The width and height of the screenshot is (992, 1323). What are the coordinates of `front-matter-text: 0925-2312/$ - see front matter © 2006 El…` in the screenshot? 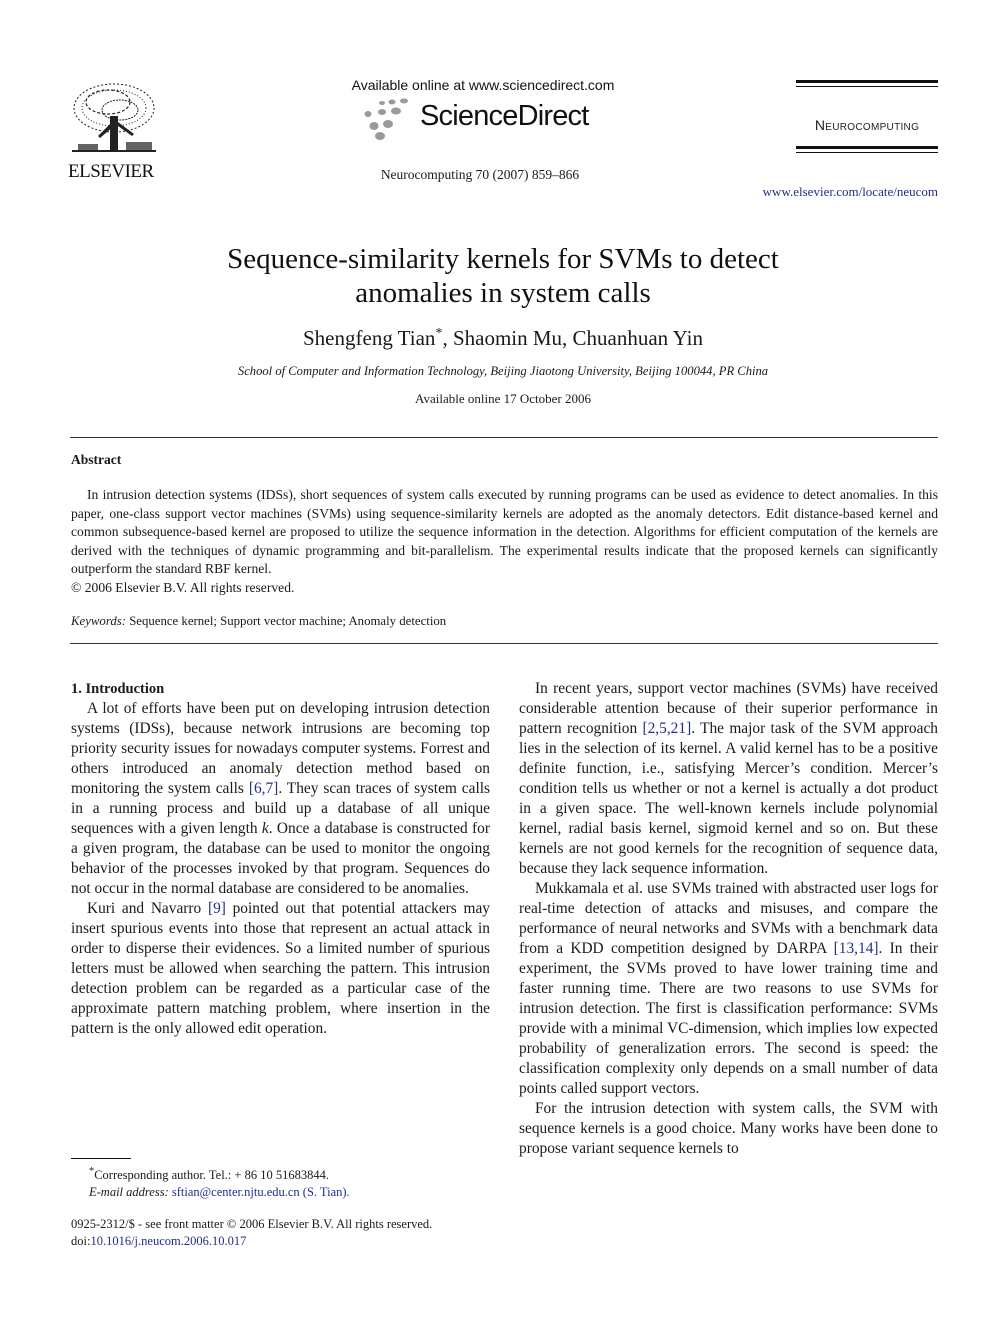 It's located at (252, 1224).